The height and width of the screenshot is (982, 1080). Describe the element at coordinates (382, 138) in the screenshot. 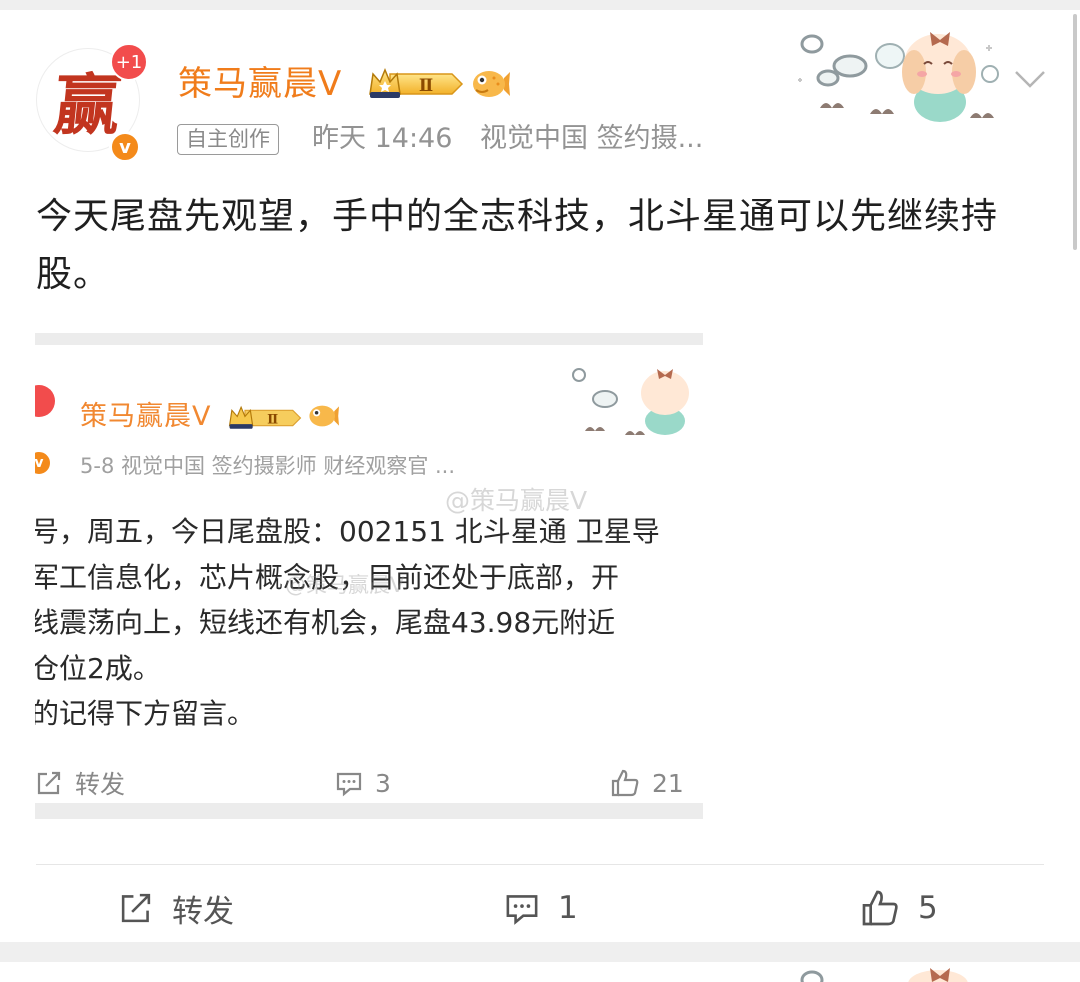

I see `post-time: 昨天 14:46` at that location.